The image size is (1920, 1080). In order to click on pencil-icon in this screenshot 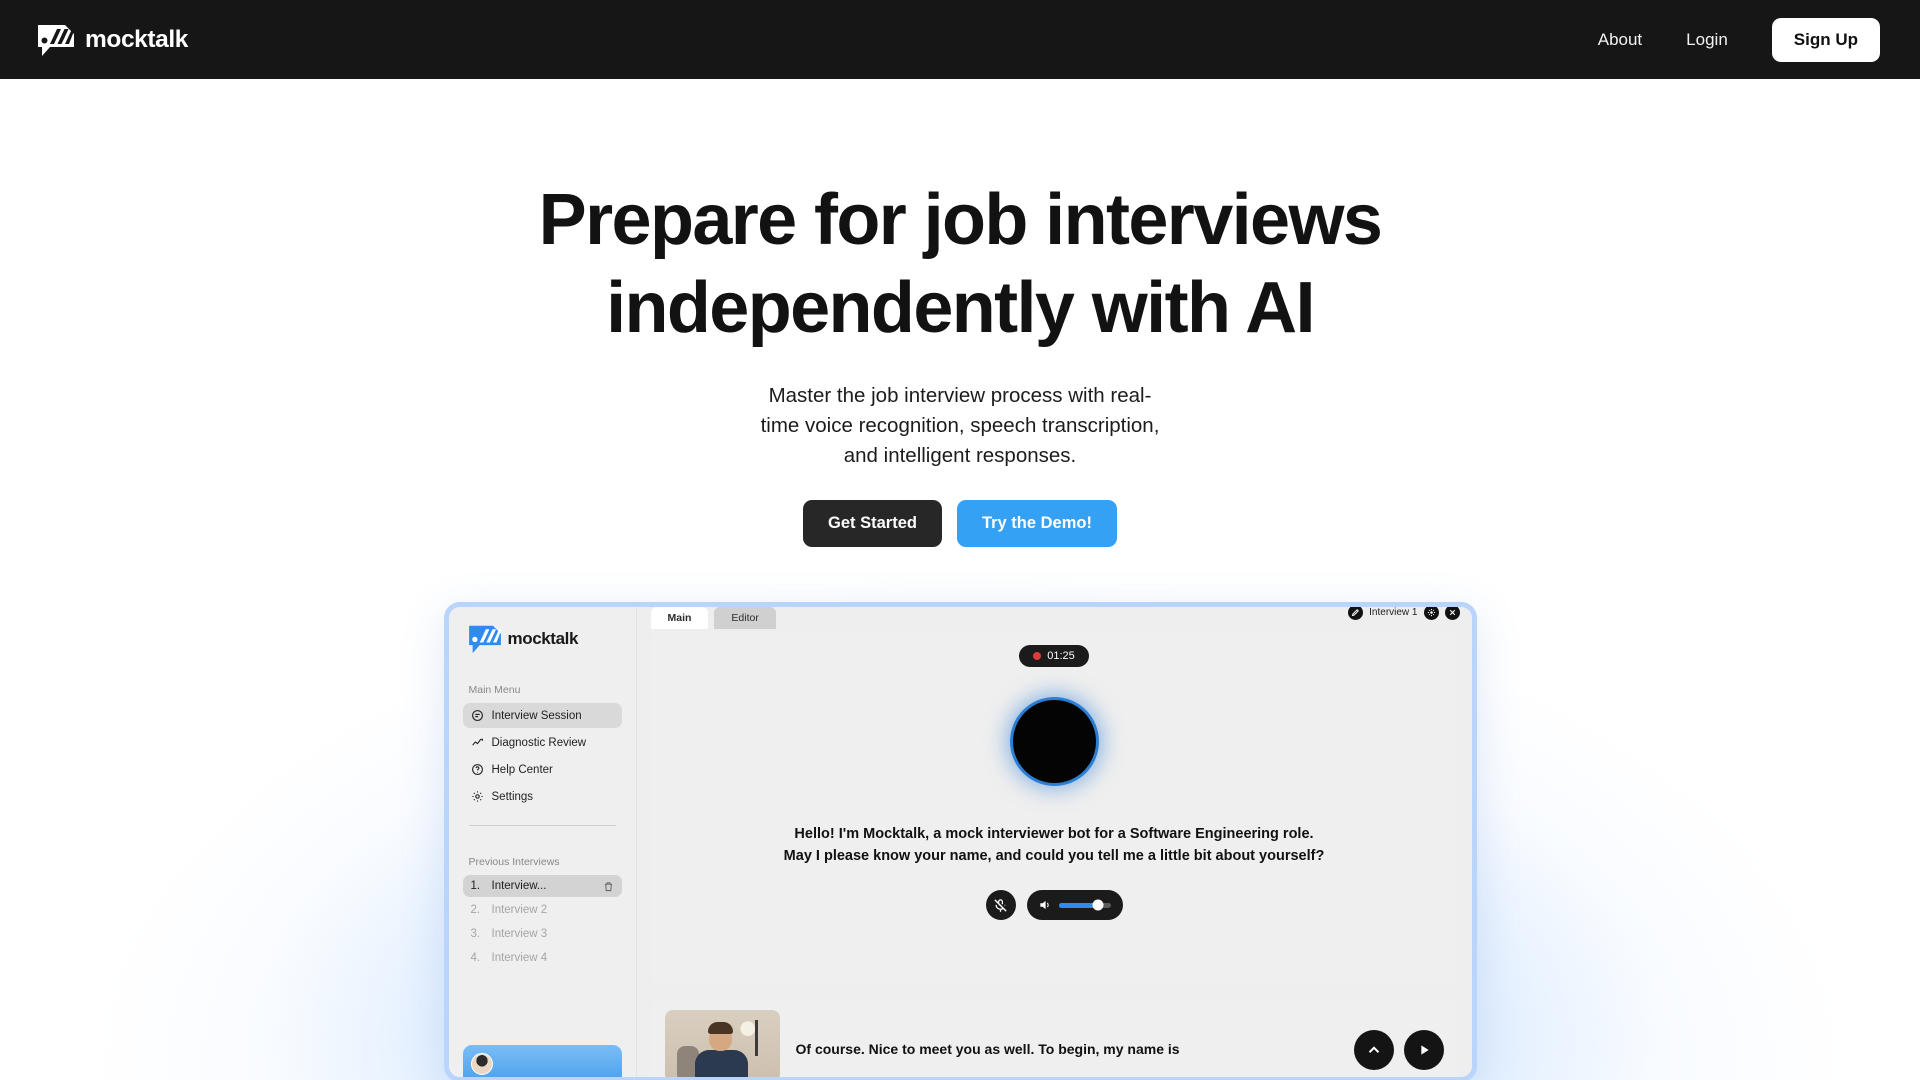, I will do `click(1355, 612)`.